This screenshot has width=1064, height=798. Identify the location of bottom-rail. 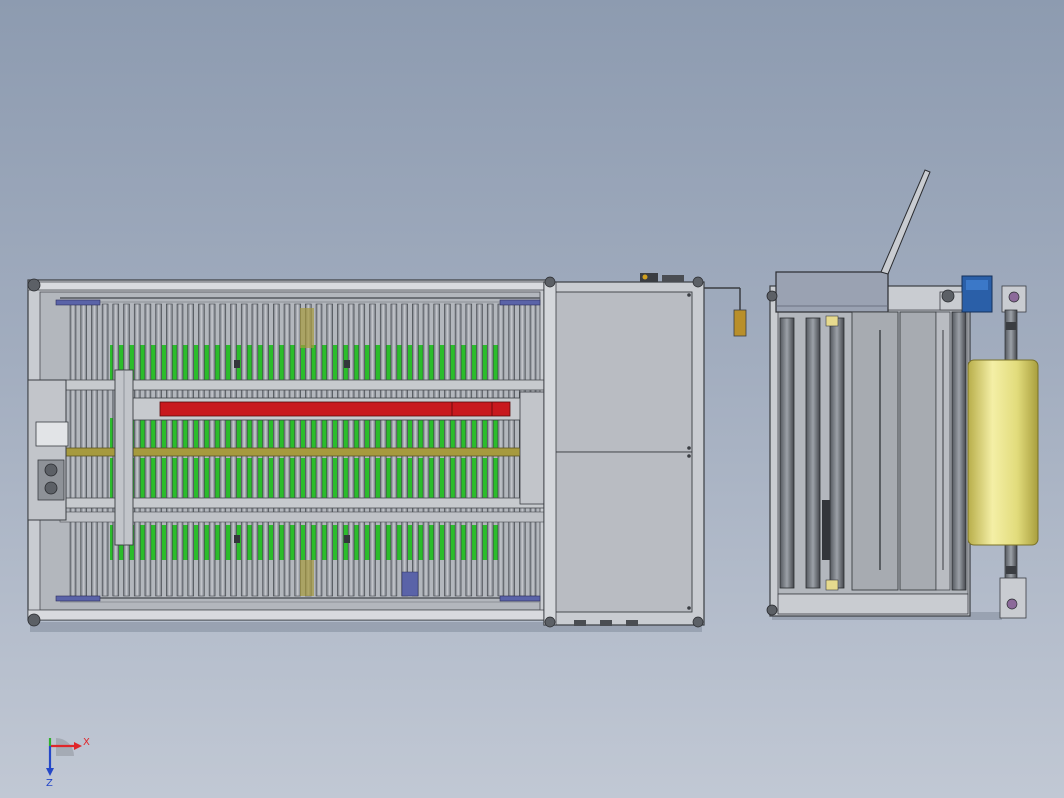
(288, 615).